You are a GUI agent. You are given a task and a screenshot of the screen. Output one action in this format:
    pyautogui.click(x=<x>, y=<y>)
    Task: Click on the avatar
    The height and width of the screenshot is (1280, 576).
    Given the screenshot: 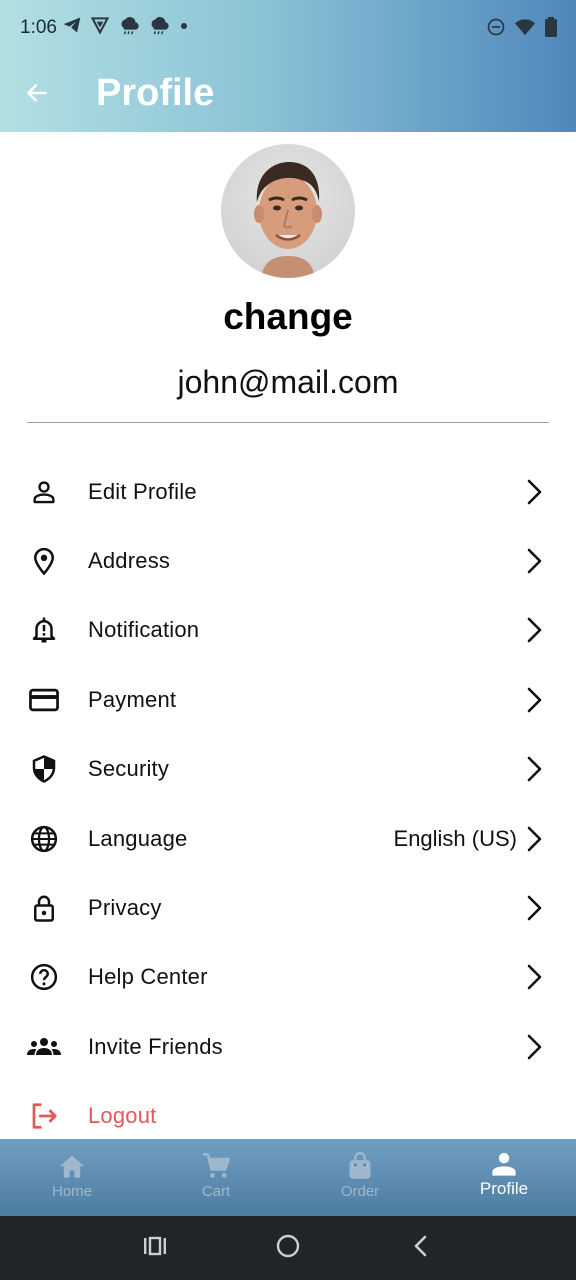 What is the action you would take?
    pyautogui.click(x=288, y=211)
    